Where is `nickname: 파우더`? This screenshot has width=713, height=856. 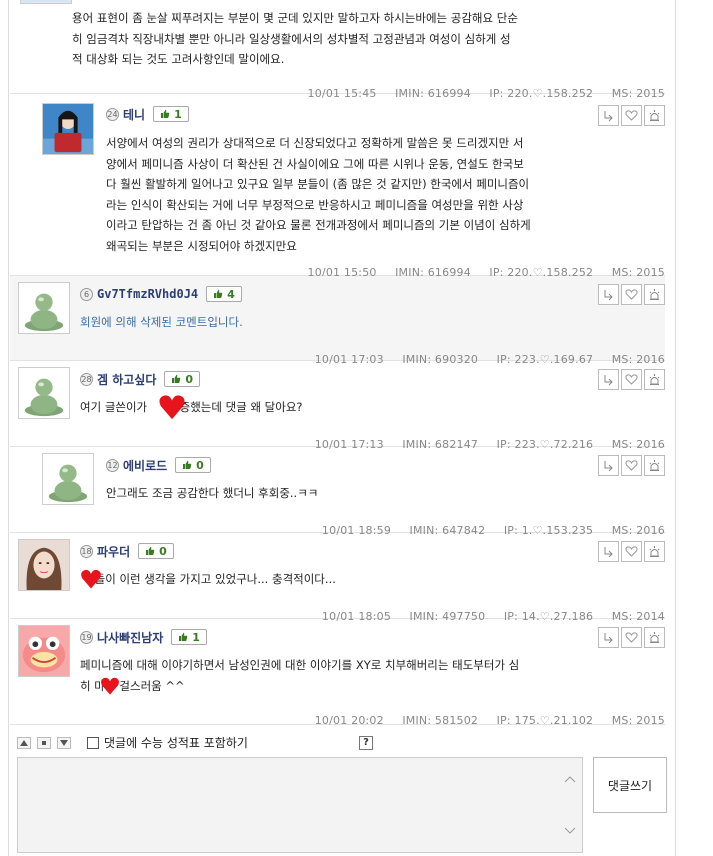 nickname: 파우더 is located at coordinates (113, 551).